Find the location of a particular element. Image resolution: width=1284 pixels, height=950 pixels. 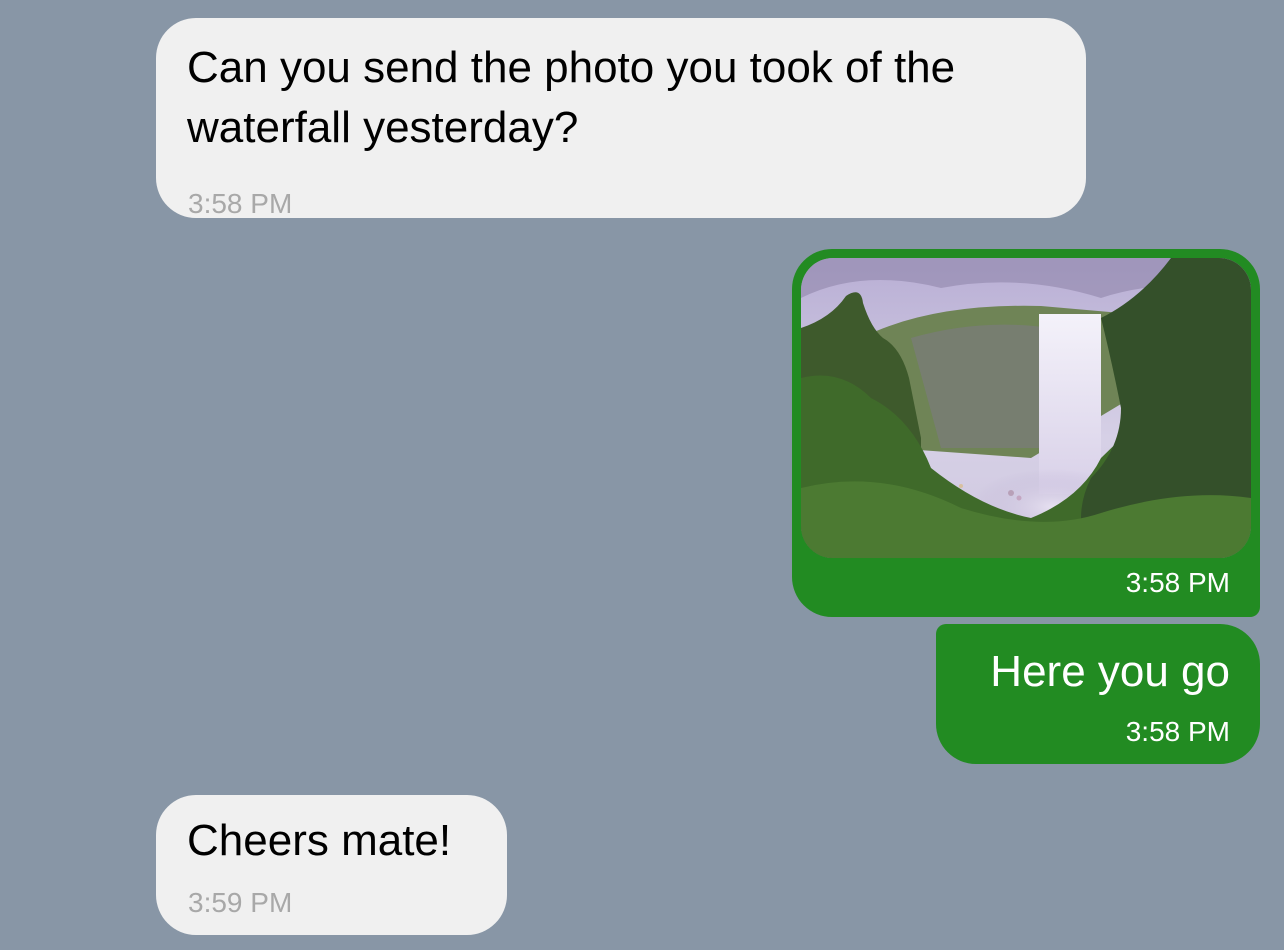

outgoing-message-bubble: Here you go 3:58 PM is located at coordinates (1098, 694).